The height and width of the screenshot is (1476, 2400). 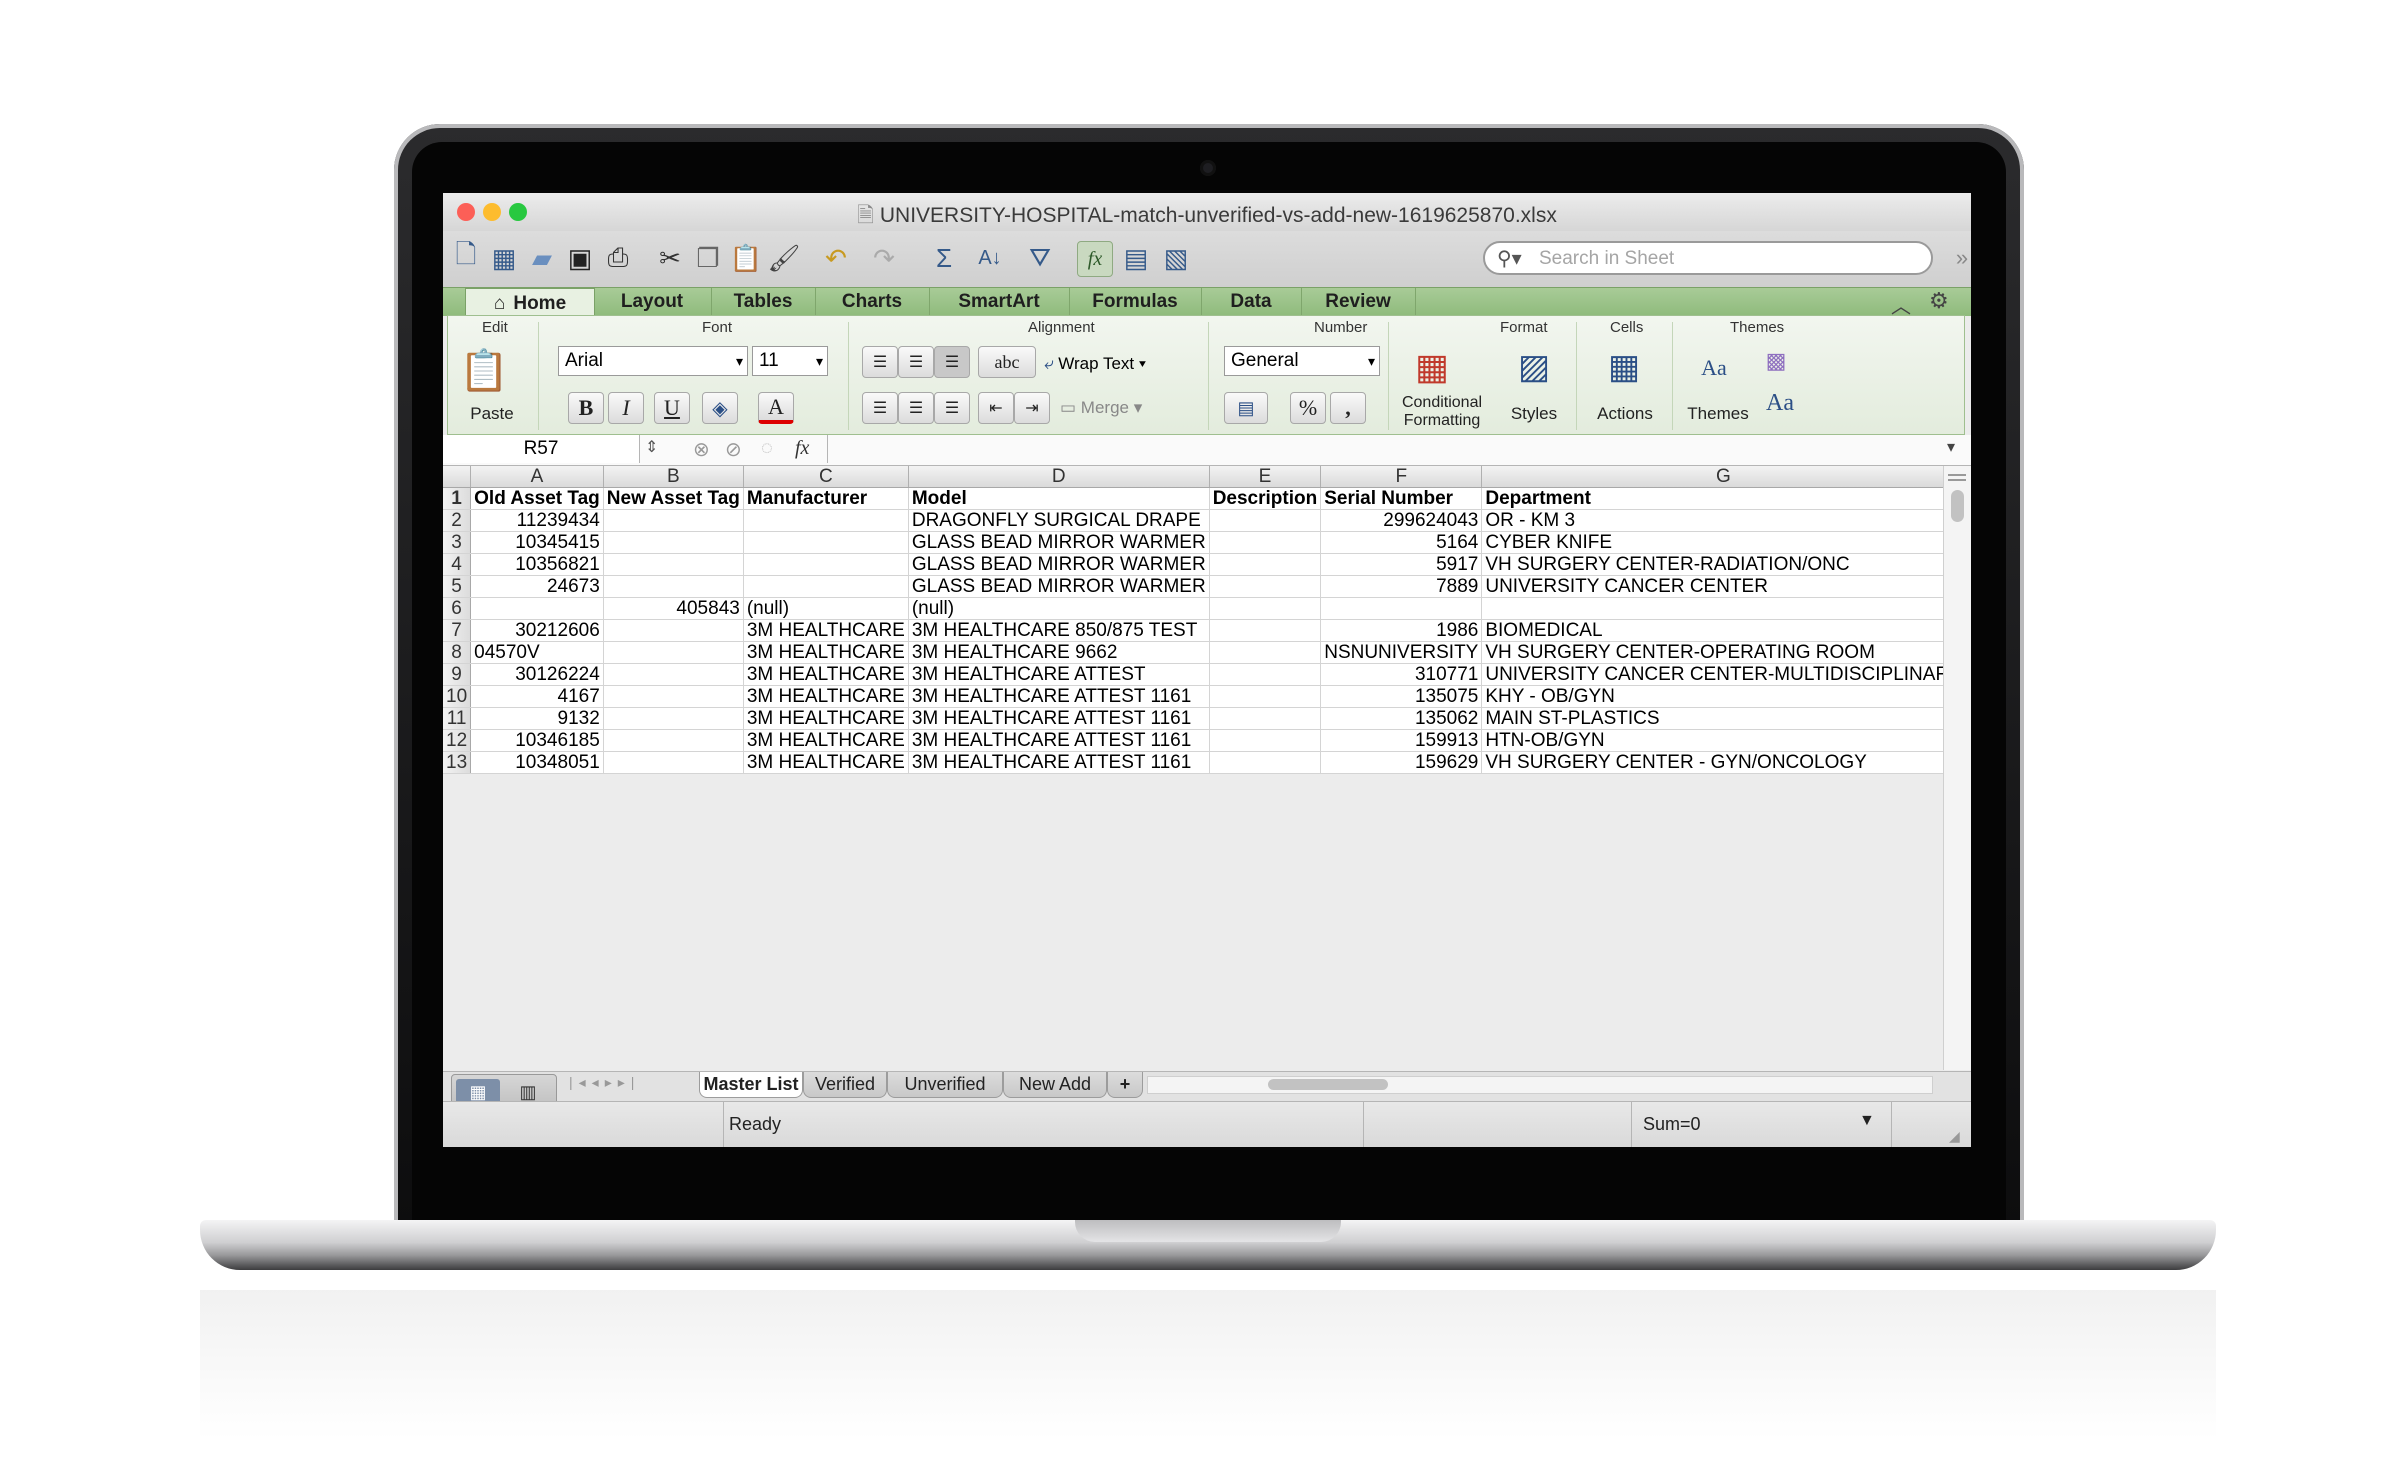 I want to click on cell: 3M HEALTHCARE ATTEST, so click(x=1059, y=674).